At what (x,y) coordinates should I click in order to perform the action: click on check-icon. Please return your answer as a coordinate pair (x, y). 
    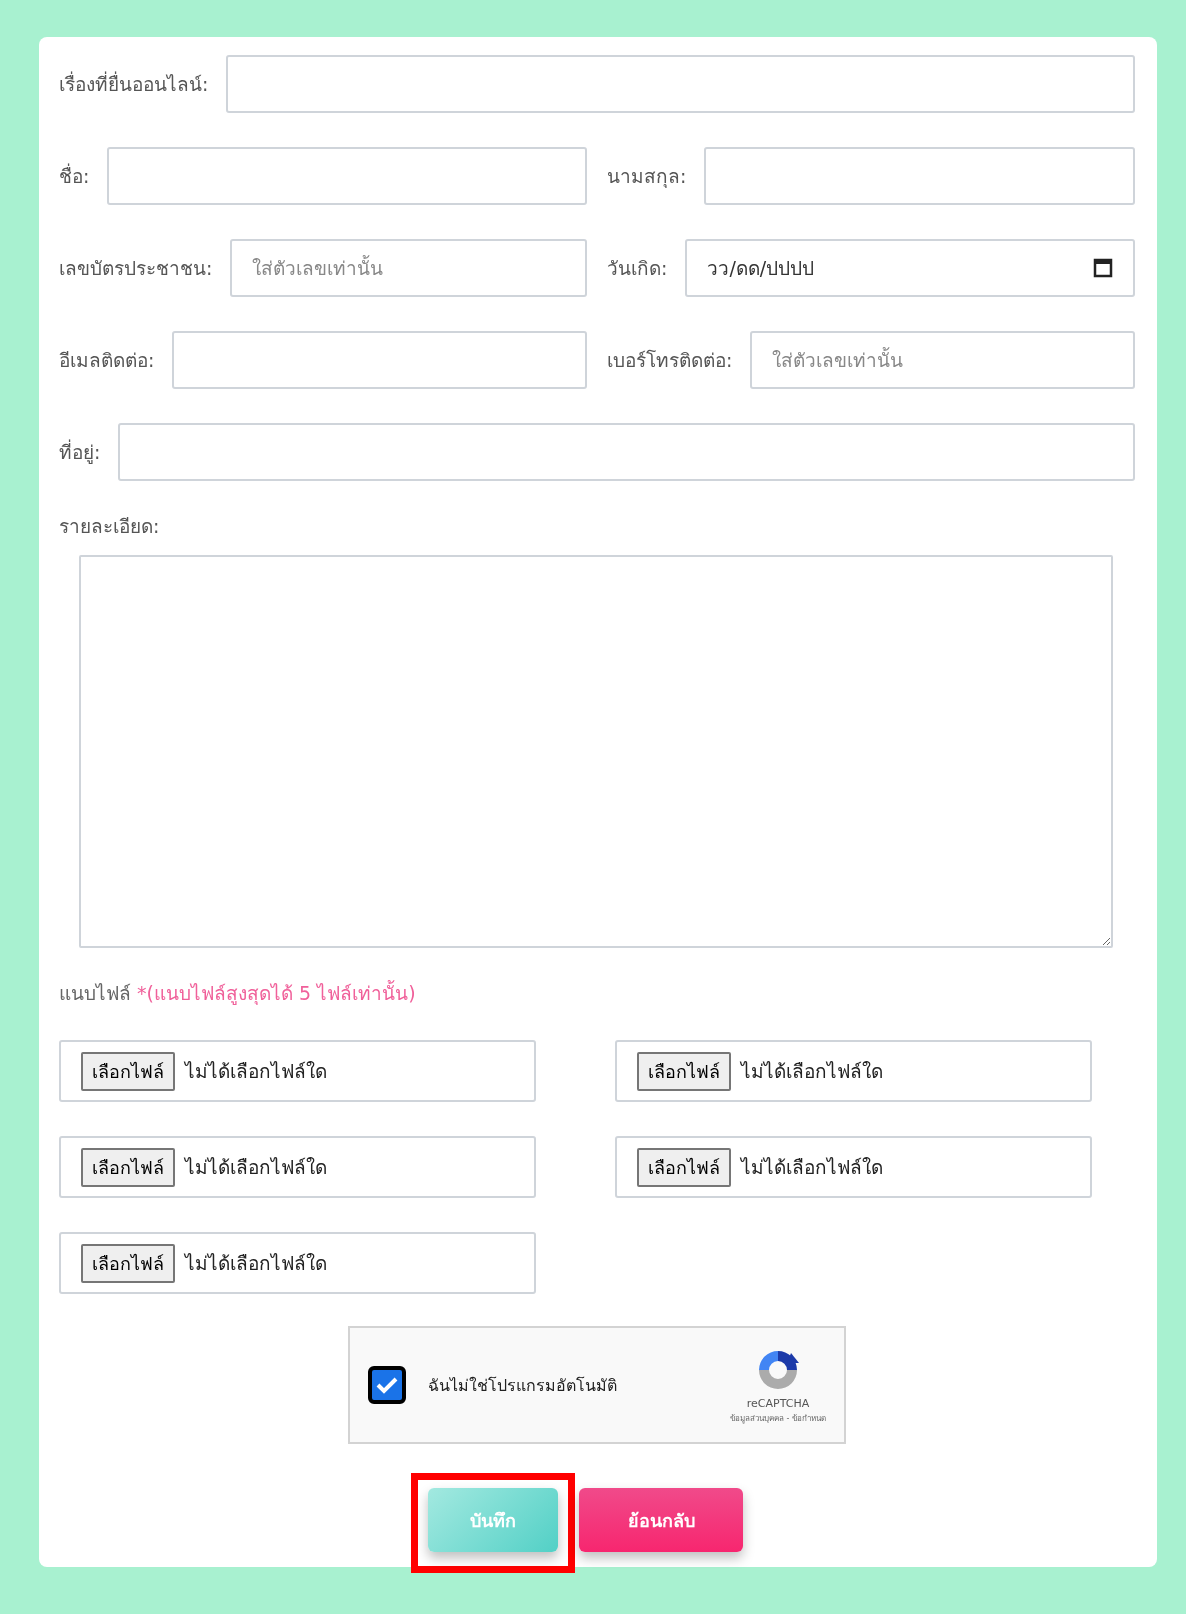
    Looking at the image, I should click on (387, 1385).